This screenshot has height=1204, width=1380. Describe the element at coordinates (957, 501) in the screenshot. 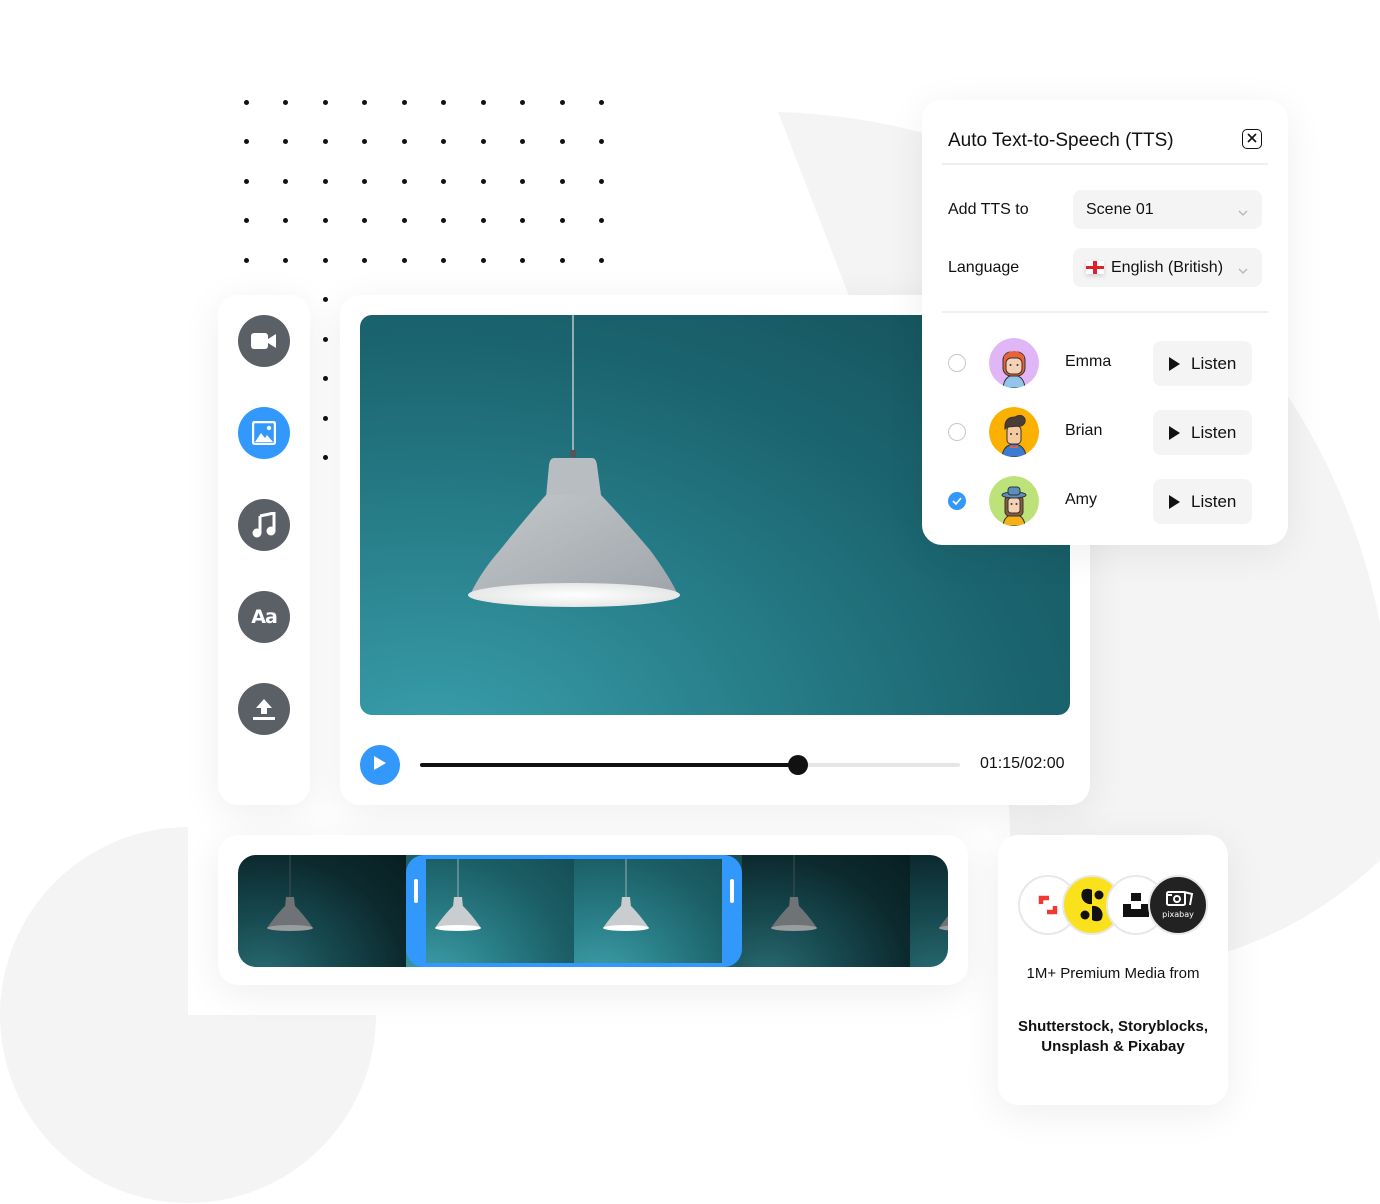

I see `voice-radio-checked` at that location.